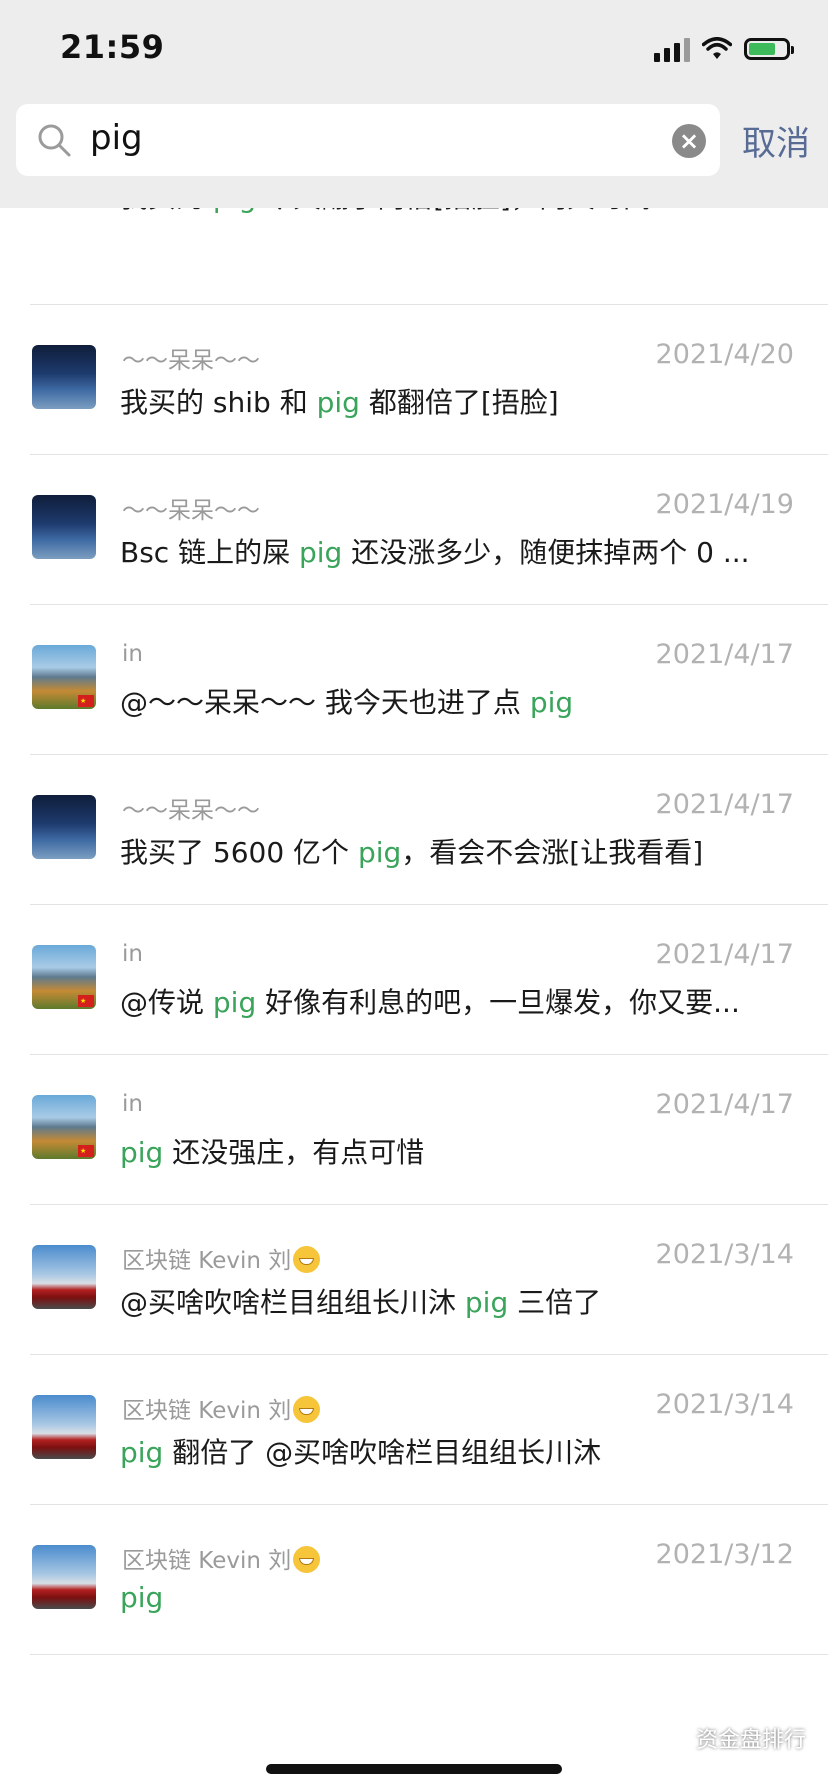 The width and height of the screenshot is (828, 1792). What do you see at coordinates (239, 852) in the screenshot?
I see `message-segment: 我买了 5600 亿个` at bounding box center [239, 852].